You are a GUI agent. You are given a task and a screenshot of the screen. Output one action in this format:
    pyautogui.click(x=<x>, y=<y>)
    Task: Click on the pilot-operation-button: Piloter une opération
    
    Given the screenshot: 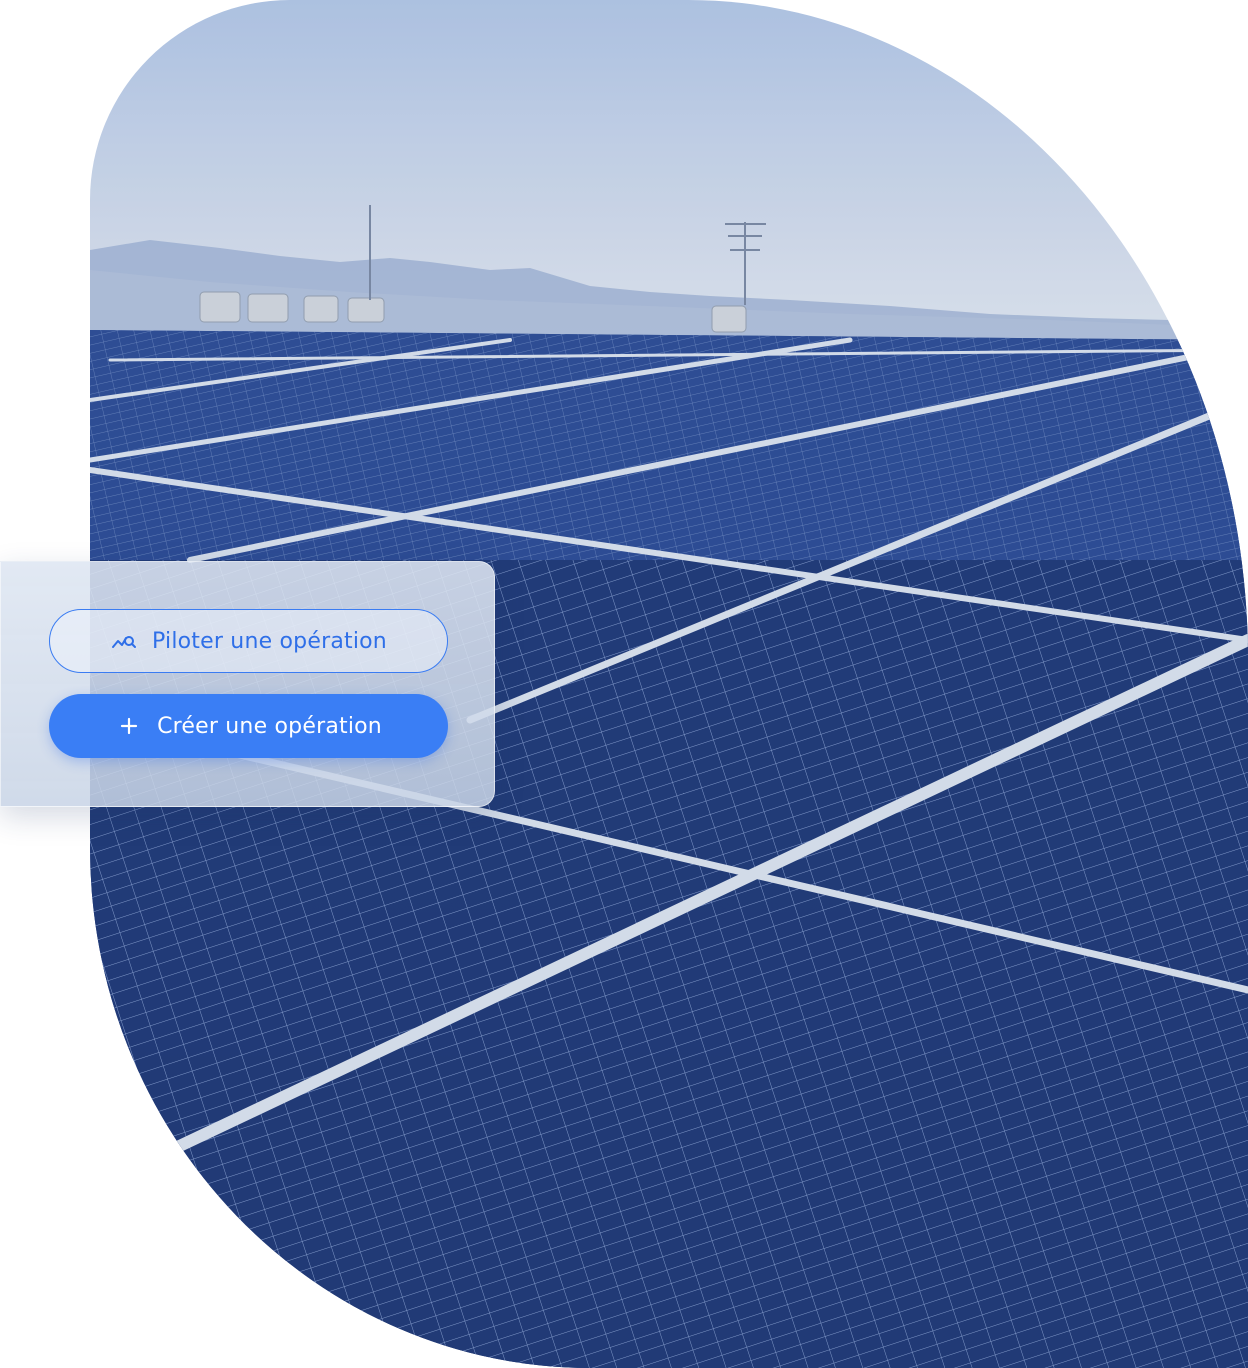 What is the action you would take?
    pyautogui.click(x=248, y=641)
    